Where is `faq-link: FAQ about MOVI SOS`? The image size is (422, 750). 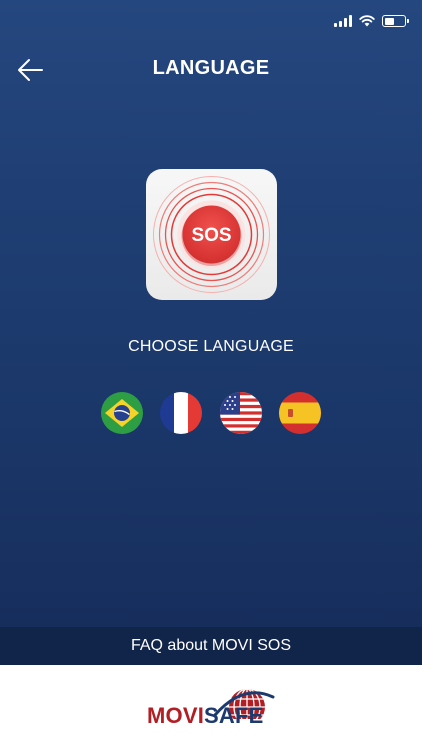
faq-link: FAQ about MOVI SOS is located at coordinates (211, 646).